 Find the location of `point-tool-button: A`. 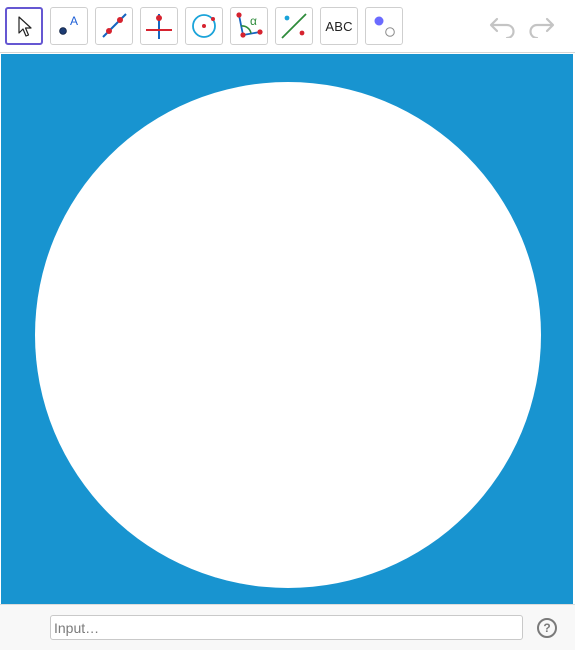

point-tool-button: A is located at coordinates (69, 26).